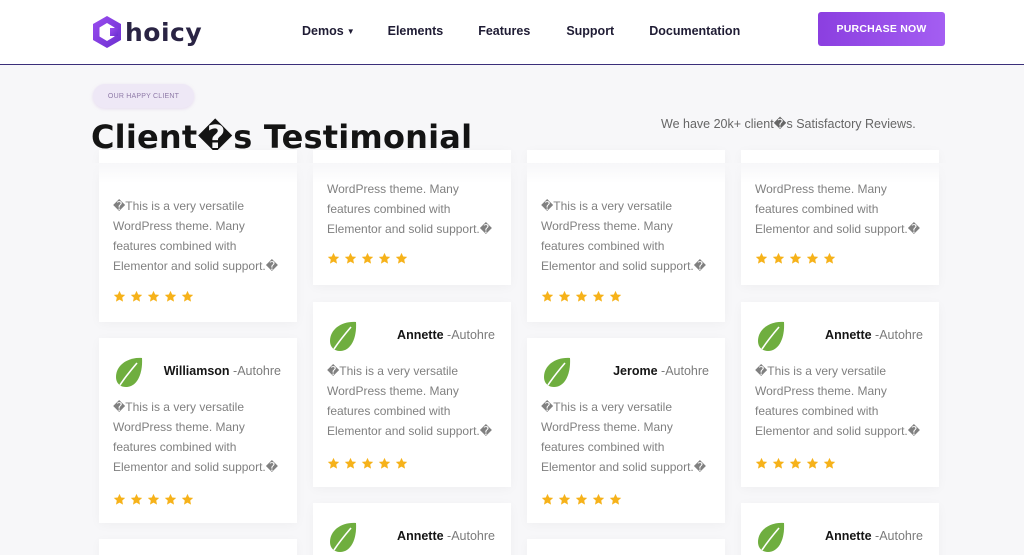 Image resolution: width=1024 pixels, height=555 pixels. I want to click on logo: hoicy, so click(146, 32).